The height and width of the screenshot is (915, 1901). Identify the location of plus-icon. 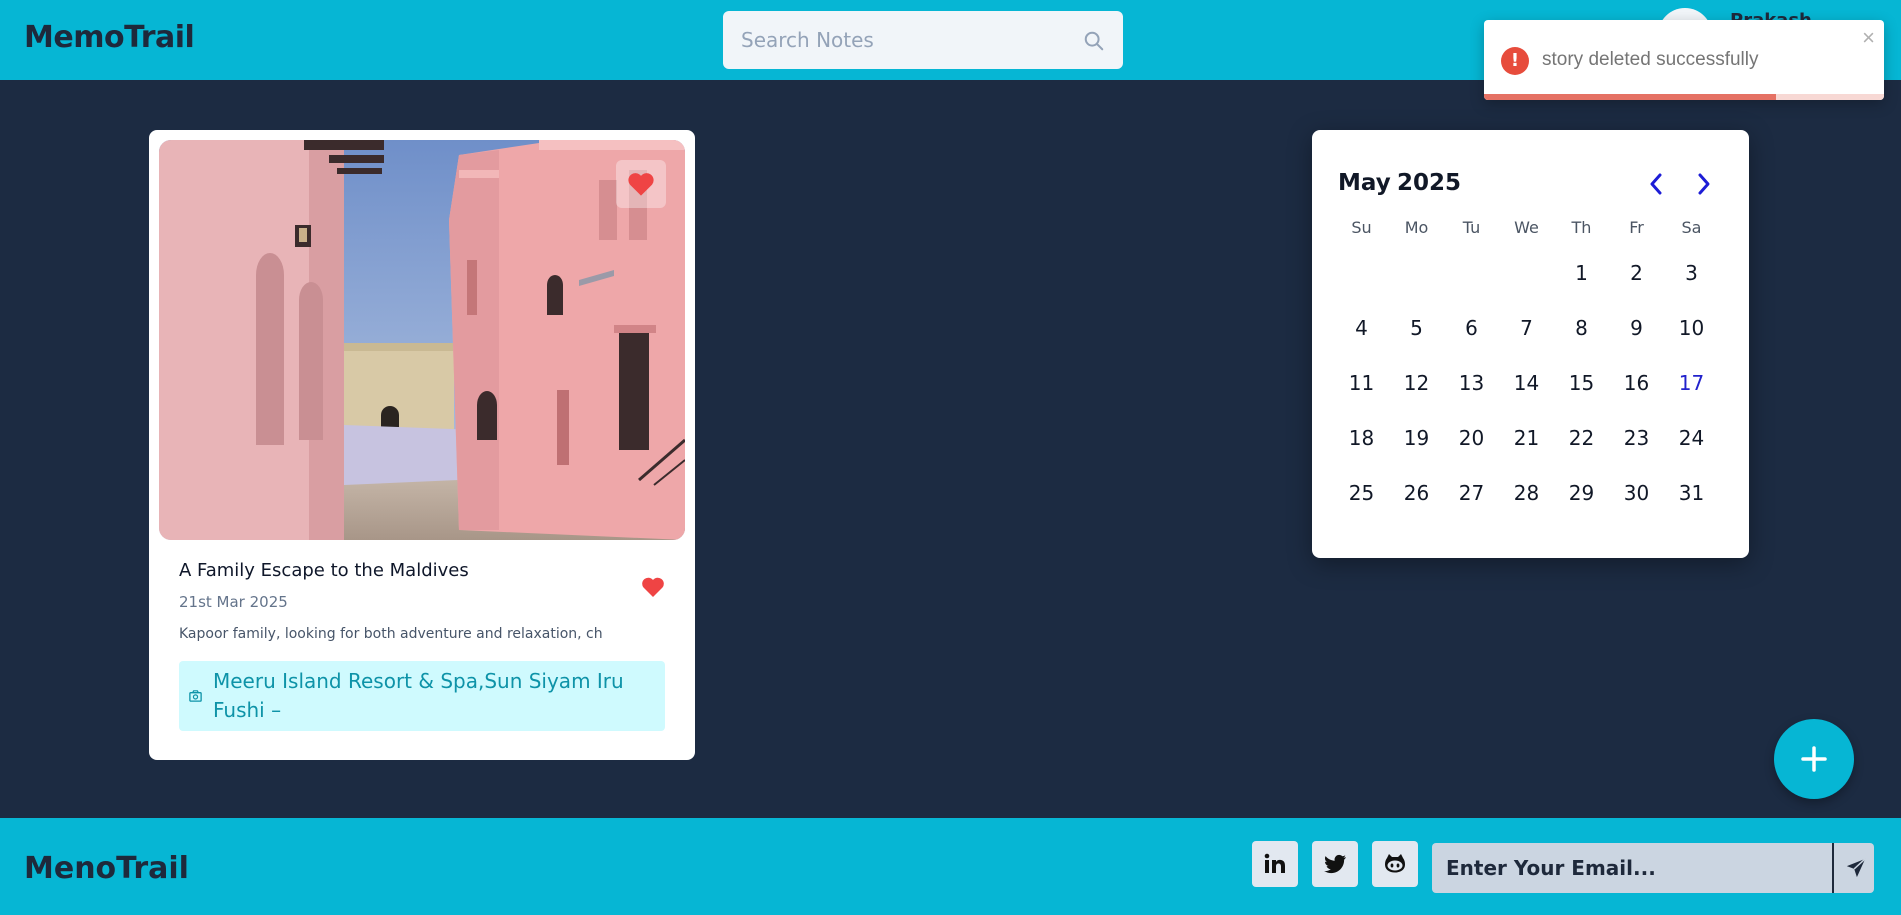
(1814, 759).